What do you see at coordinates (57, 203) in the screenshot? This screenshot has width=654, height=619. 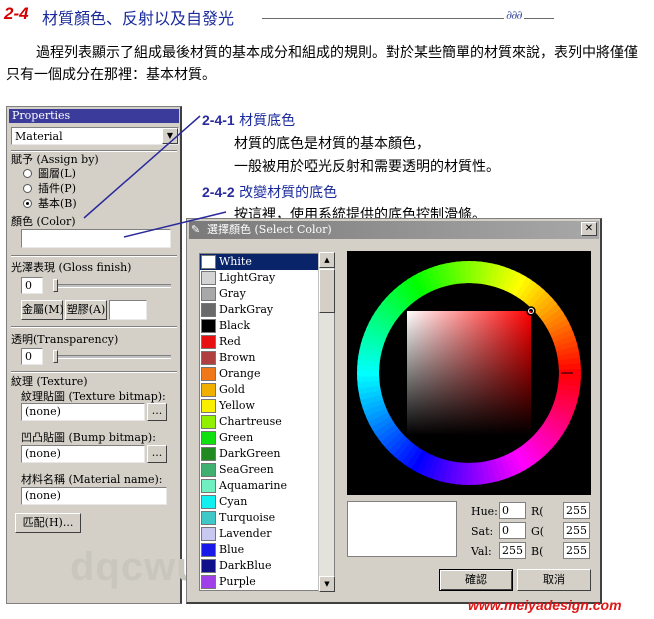 I see `radio-base-label: 基本(B)` at bounding box center [57, 203].